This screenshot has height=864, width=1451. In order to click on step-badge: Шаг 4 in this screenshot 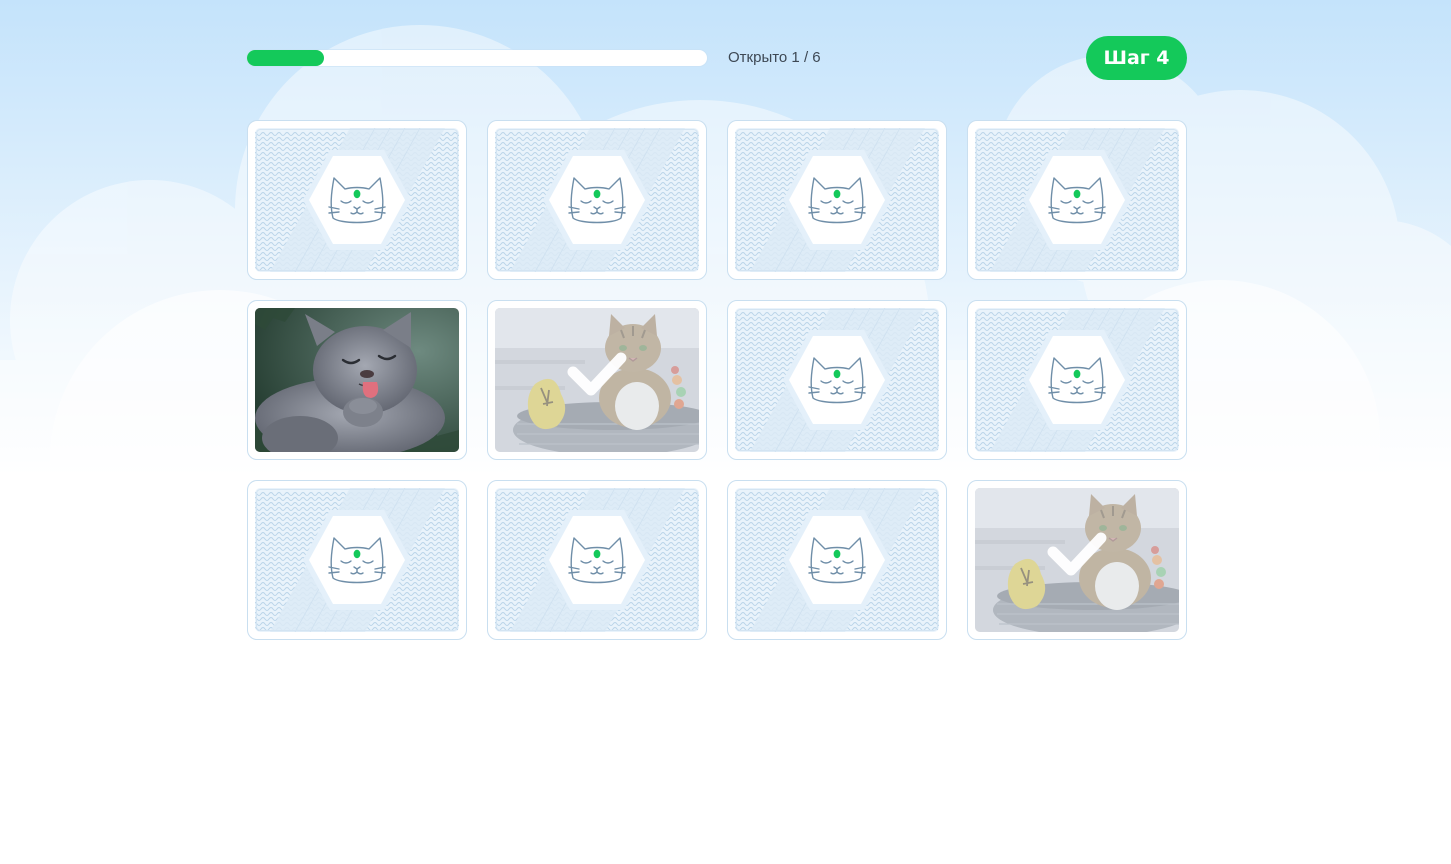, I will do `click(1136, 58)`.